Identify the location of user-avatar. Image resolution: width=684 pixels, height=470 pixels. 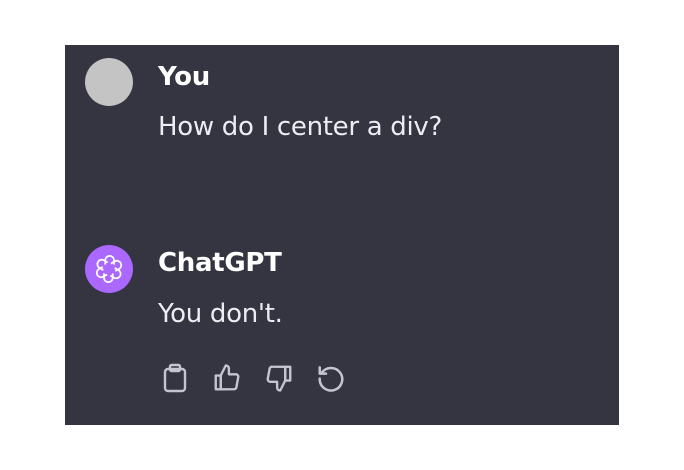
(109, 82).